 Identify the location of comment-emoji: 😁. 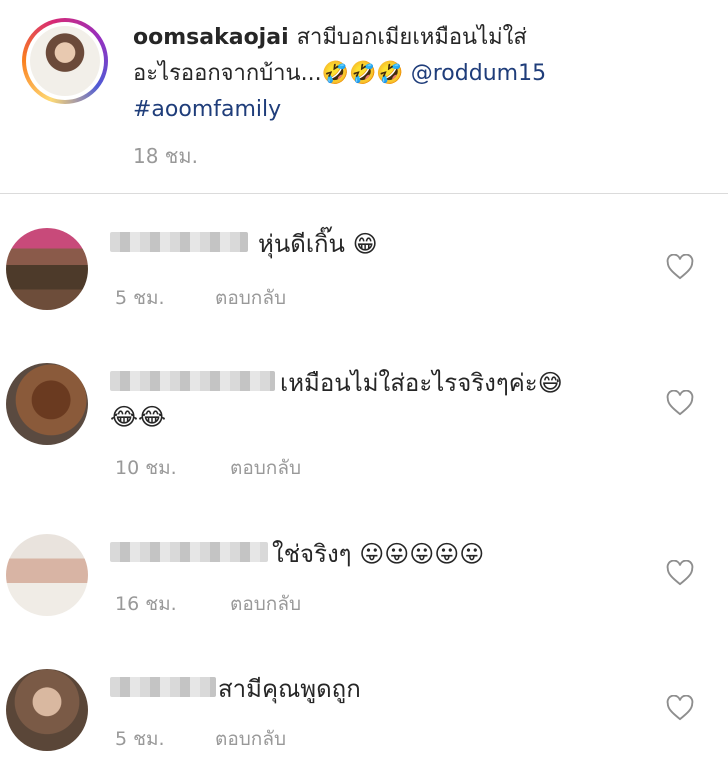
(365, 244).